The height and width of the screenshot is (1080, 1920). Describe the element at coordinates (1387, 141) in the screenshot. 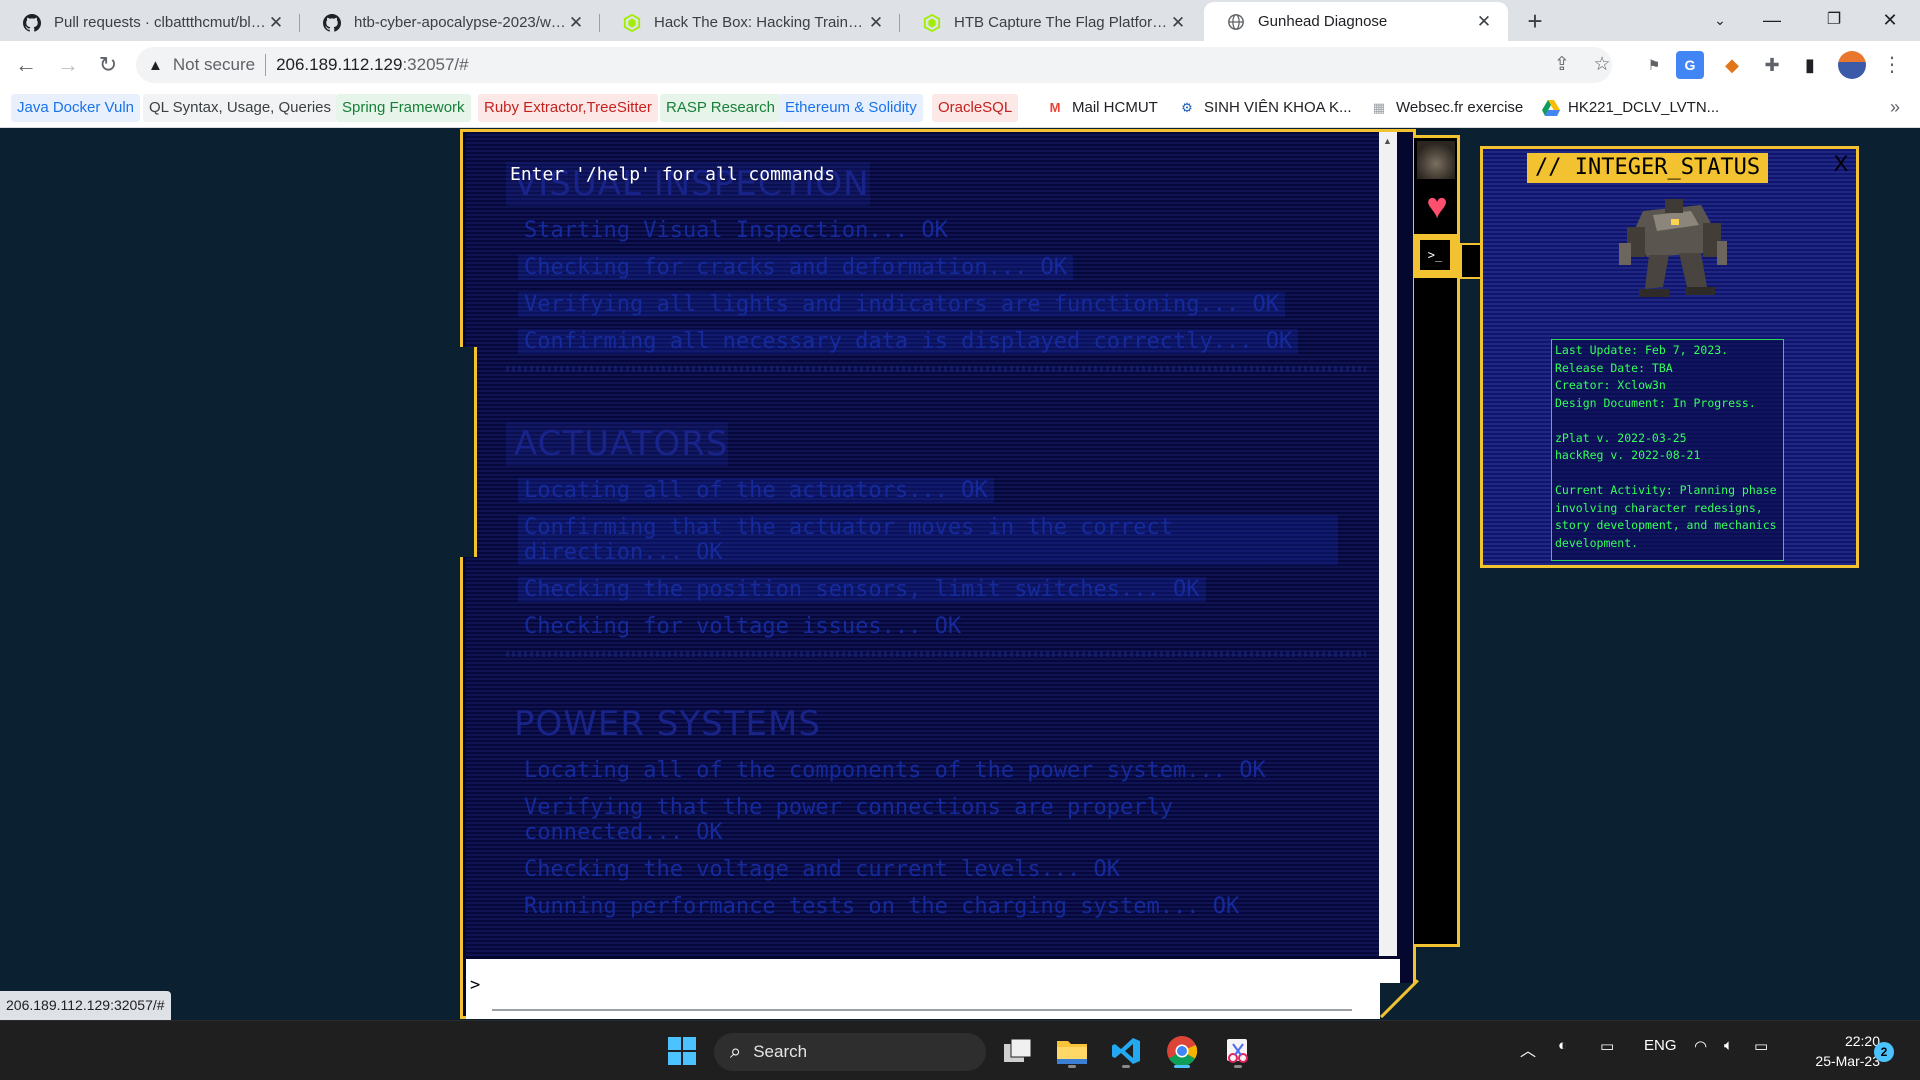

I see `scroll-up-arrow-icon: ▲` at that location.